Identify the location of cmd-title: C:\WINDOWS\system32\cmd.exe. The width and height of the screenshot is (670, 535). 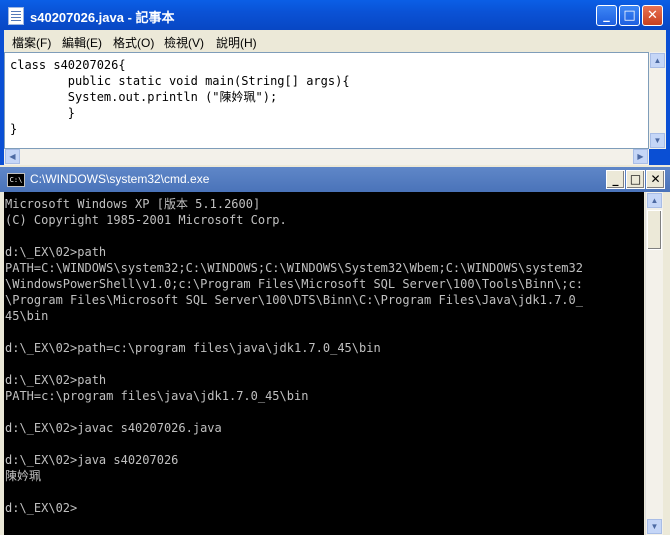
(120, 179).